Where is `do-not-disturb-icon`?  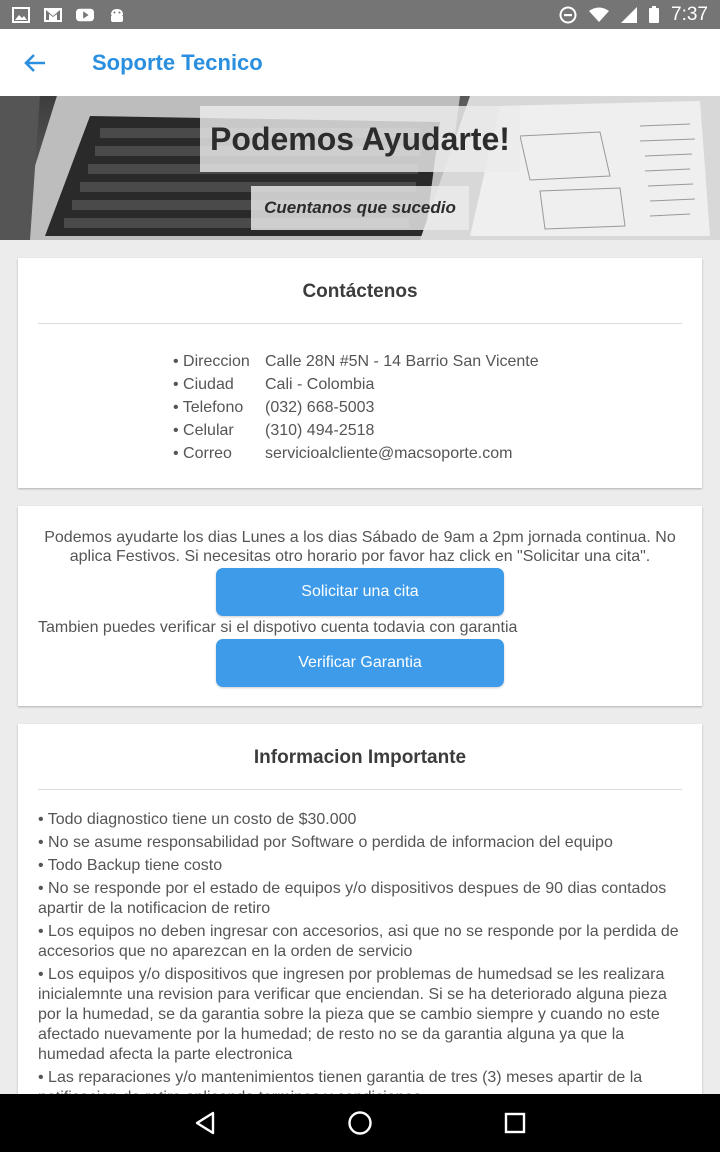
do-not-disturb-icon is located at coordinates (568, 14).